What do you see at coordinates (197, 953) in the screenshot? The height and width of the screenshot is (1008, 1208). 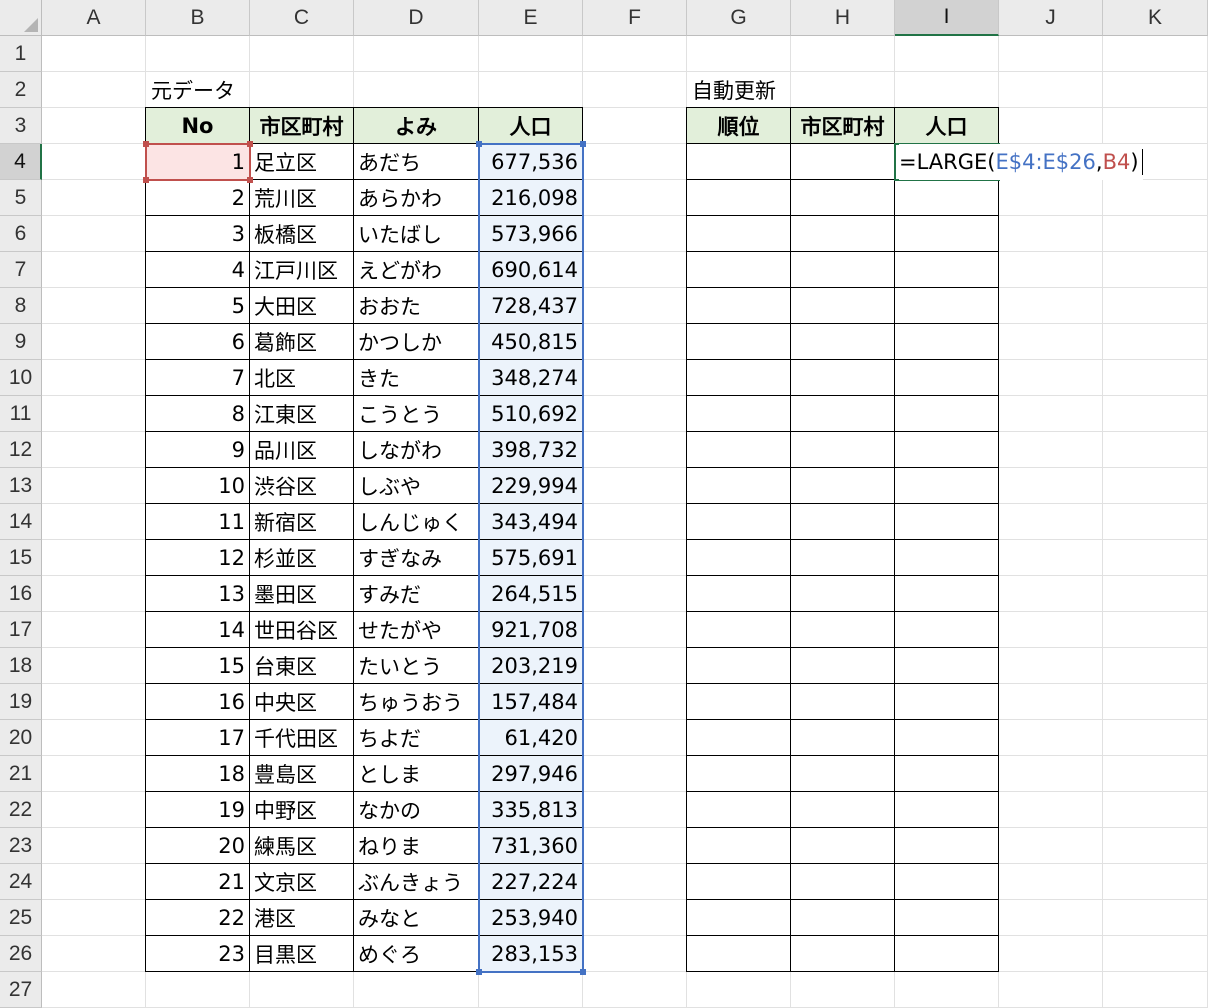 I see `number-cell: 23` at bounding box center [197, 953].